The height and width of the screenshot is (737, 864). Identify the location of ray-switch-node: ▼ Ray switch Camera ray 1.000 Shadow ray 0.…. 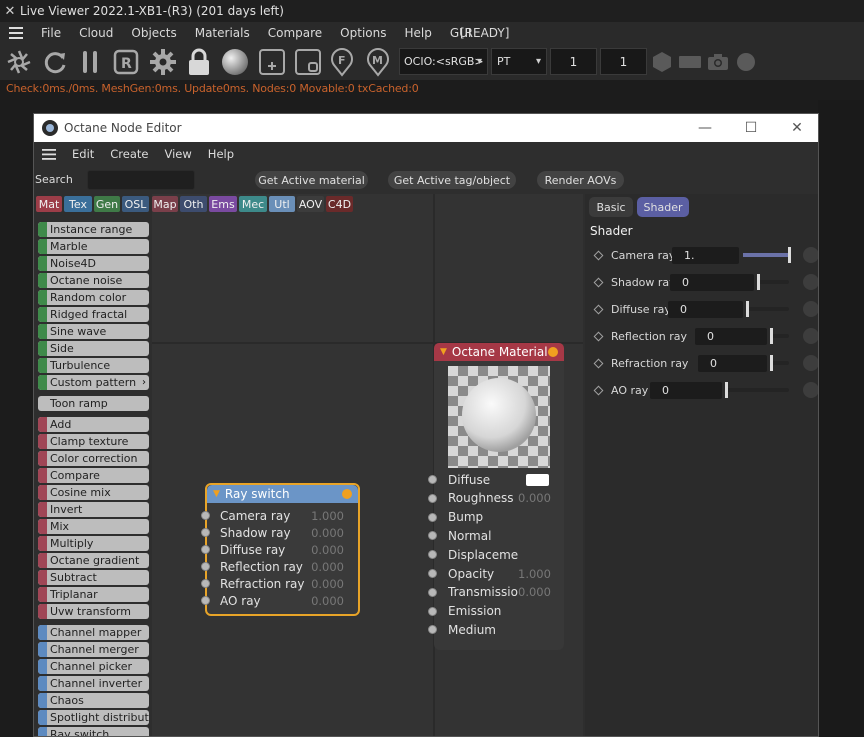
(280, 549).